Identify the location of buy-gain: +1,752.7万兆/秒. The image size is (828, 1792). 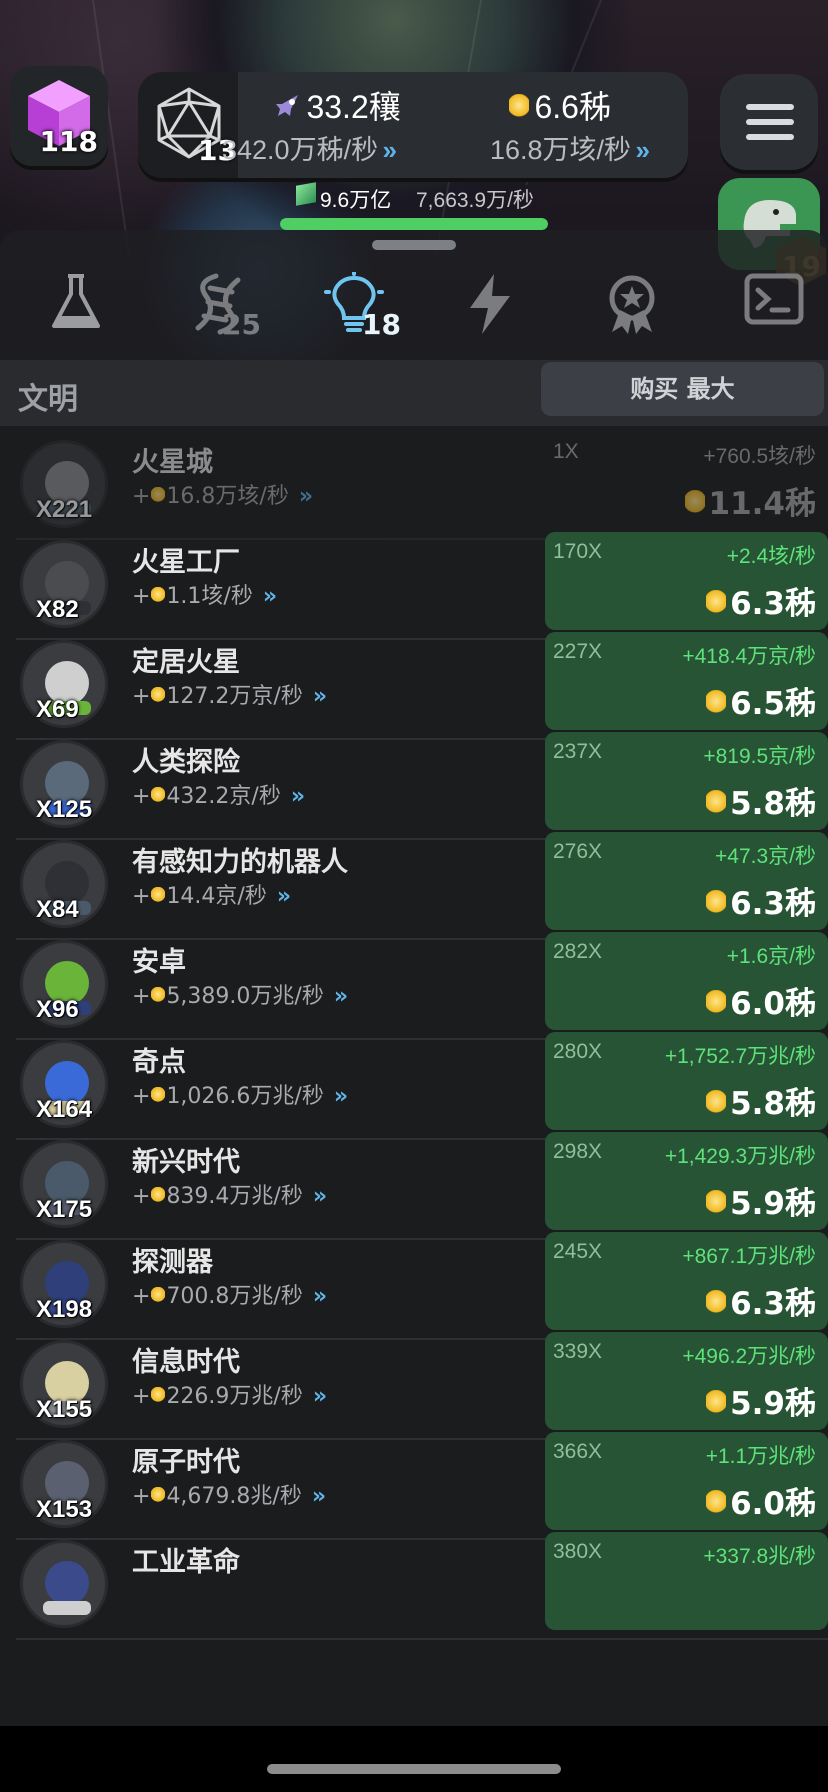
(740, 1056).